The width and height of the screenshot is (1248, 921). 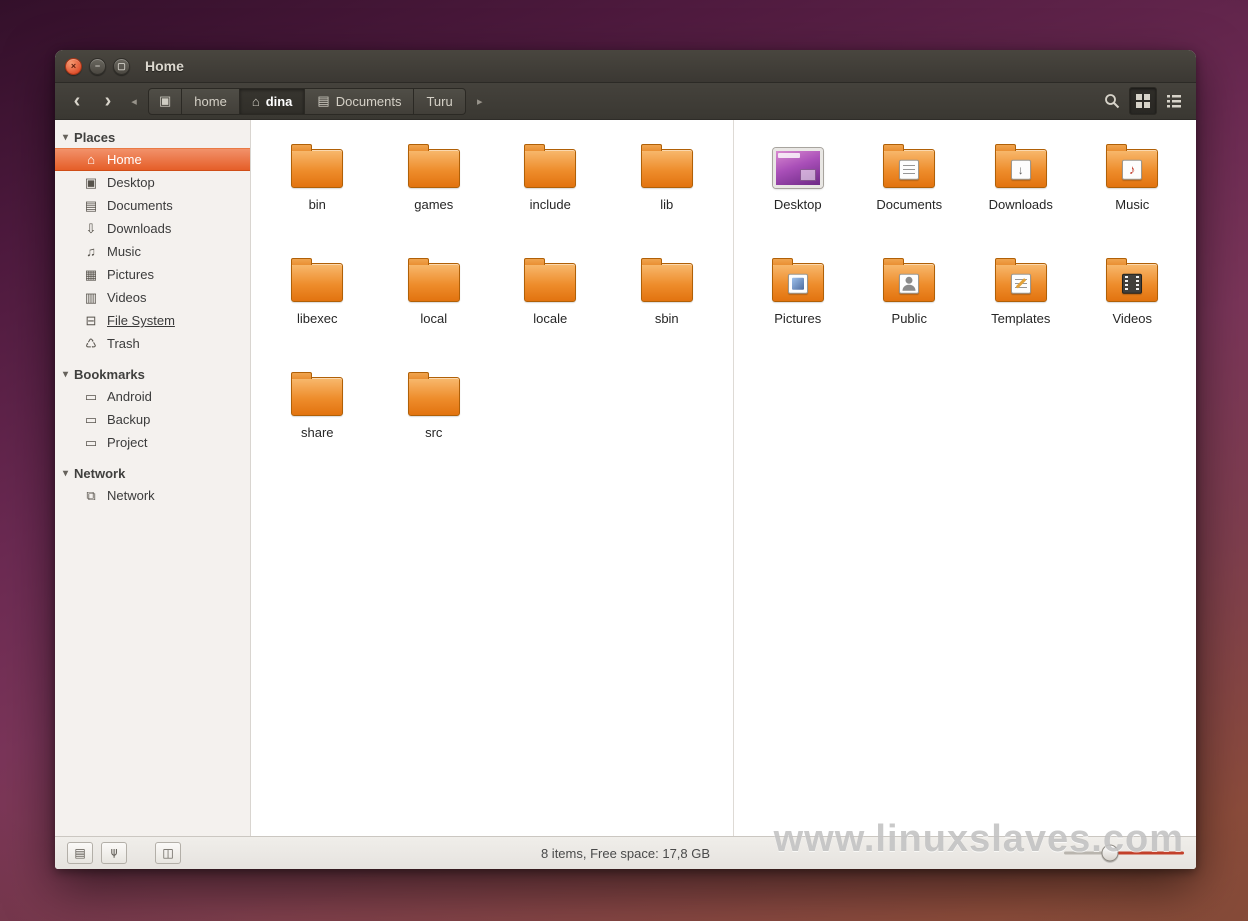 I want to click on minimize-button: −, so click(x=97, y=66).